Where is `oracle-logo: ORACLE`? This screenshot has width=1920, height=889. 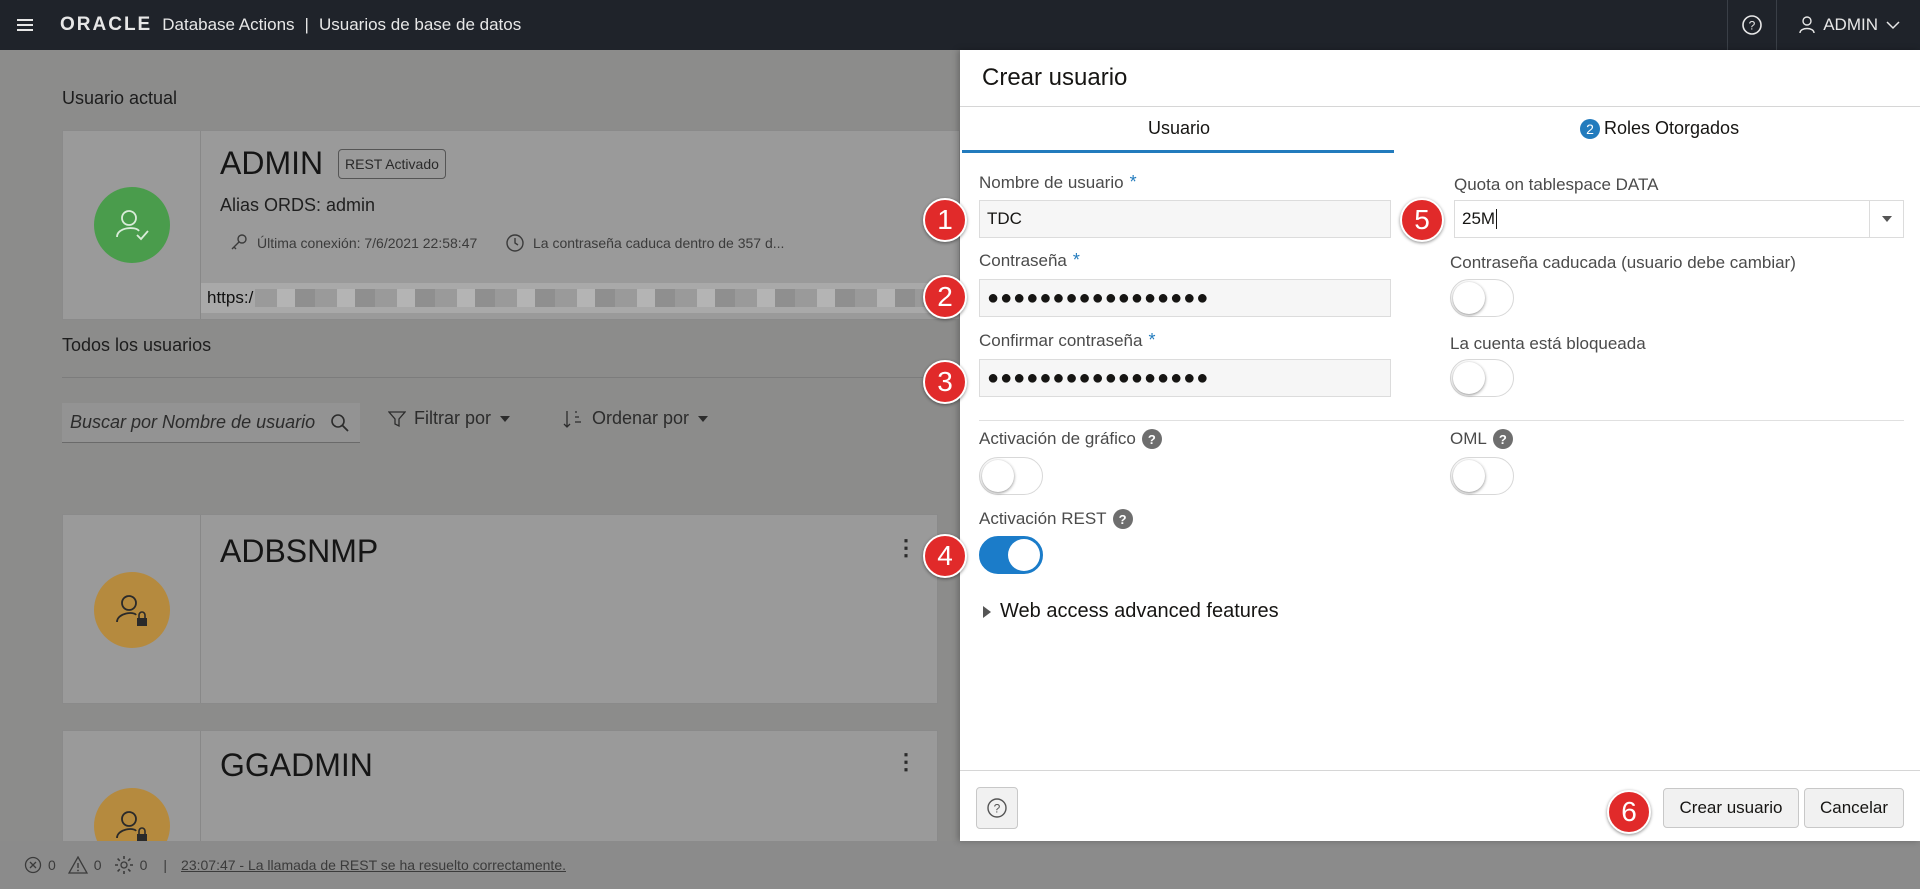 oracle-logo: ORACLE is located at coordinates (106, 24).